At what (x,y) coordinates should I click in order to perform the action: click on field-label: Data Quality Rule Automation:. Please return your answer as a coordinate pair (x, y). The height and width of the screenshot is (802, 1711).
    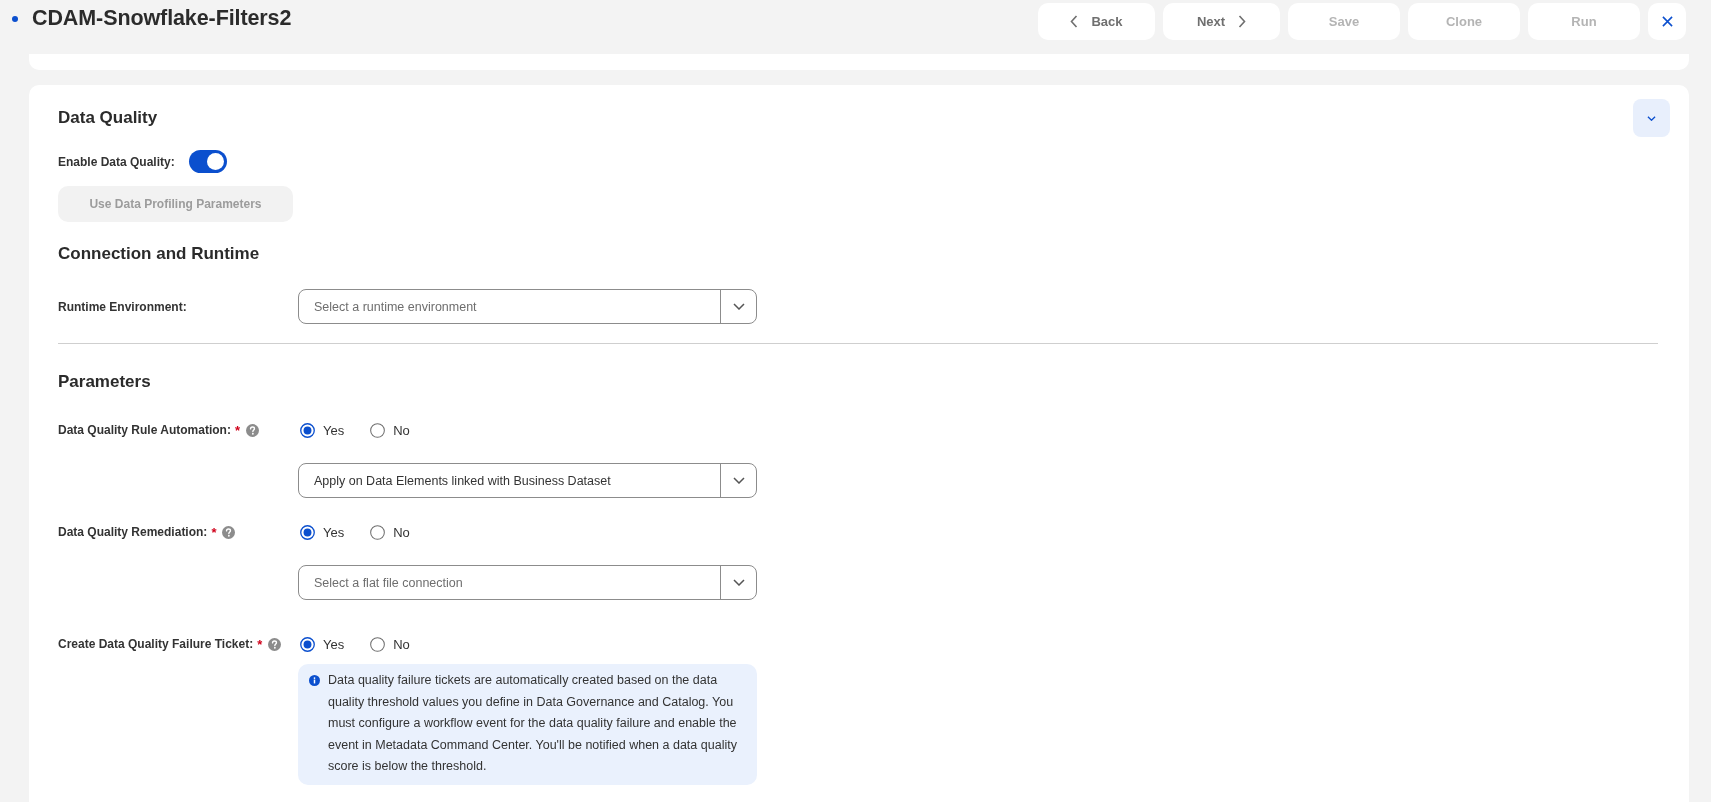
    Looking at the image, I should click on (144, 430).